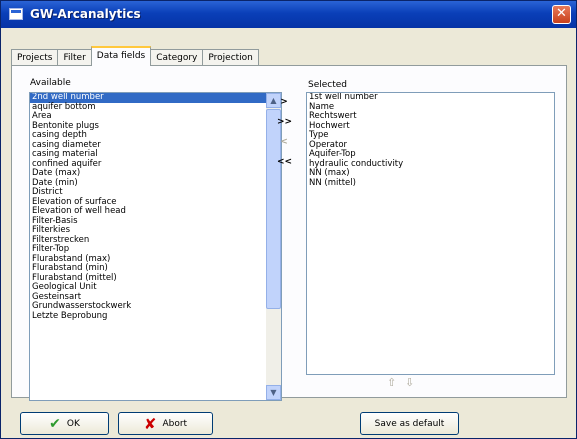  I want to click on arrow-up-icon: ⇧, so click(391, 382).